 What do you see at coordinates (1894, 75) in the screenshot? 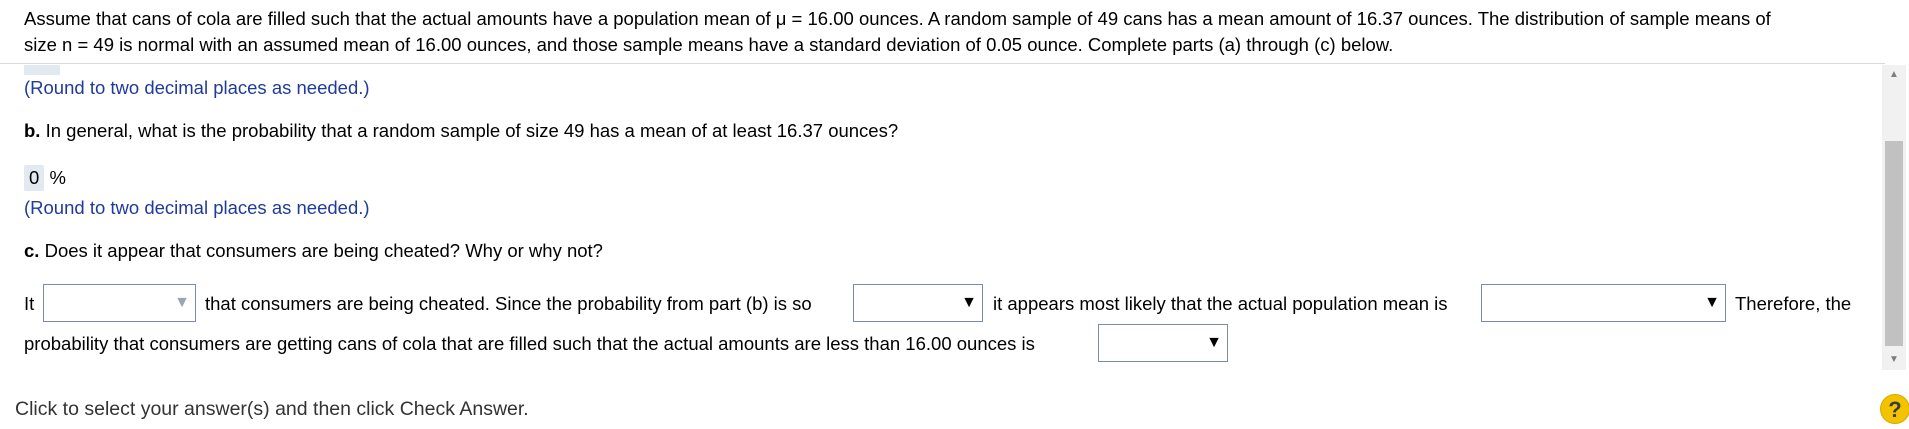
I see `scroll-up-icon: ▲` at bounding box center [1894, 75].